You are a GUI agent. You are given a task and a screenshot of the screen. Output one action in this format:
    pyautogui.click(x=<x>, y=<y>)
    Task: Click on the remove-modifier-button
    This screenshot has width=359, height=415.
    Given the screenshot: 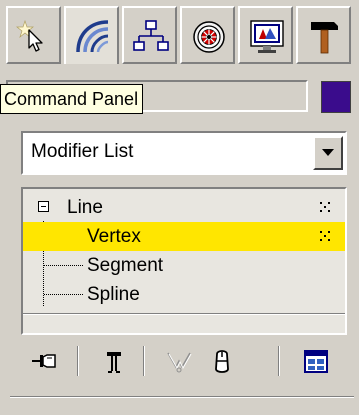 What is the action you would take?
    pyautogui.click(x=222, y=361)
    